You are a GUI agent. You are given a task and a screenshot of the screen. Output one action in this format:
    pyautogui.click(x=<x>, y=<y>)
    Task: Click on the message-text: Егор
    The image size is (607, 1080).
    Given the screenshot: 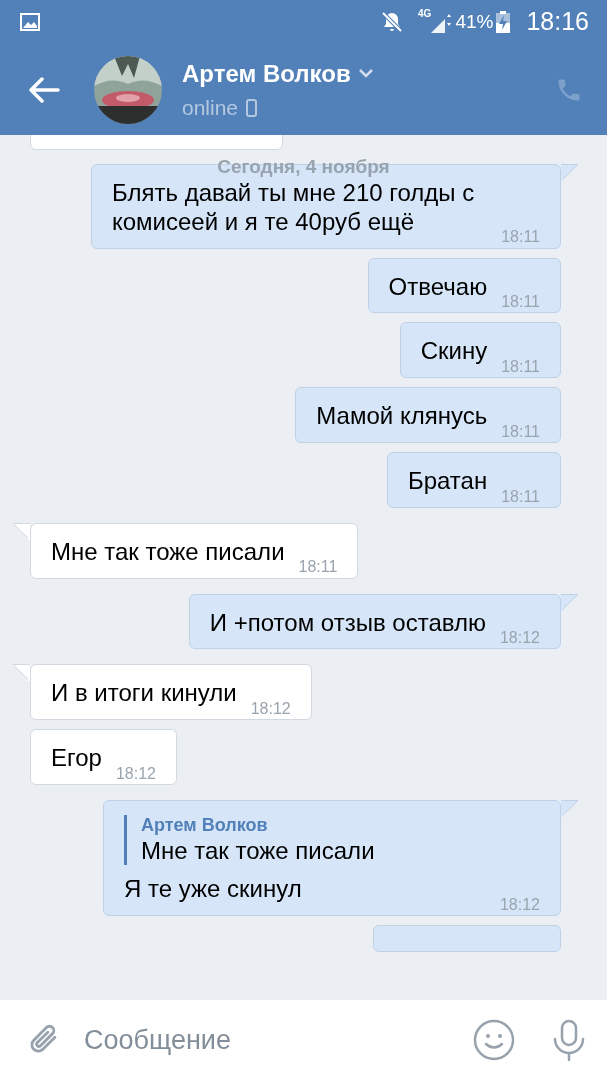 What is the action you would take?
    pyautogui.click(x=76, y=758)
    